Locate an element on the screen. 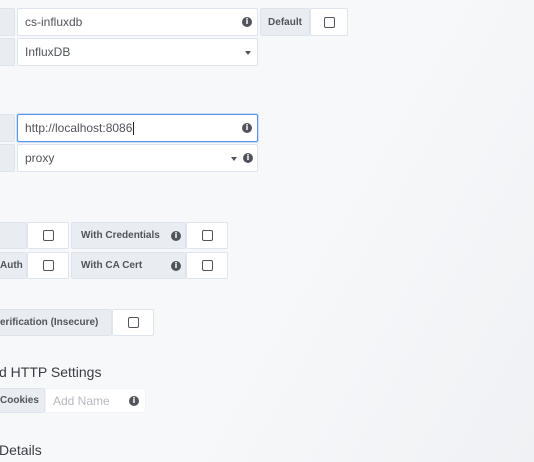  with-credentials-text: With Credentials is located at coordinates (120, 235).